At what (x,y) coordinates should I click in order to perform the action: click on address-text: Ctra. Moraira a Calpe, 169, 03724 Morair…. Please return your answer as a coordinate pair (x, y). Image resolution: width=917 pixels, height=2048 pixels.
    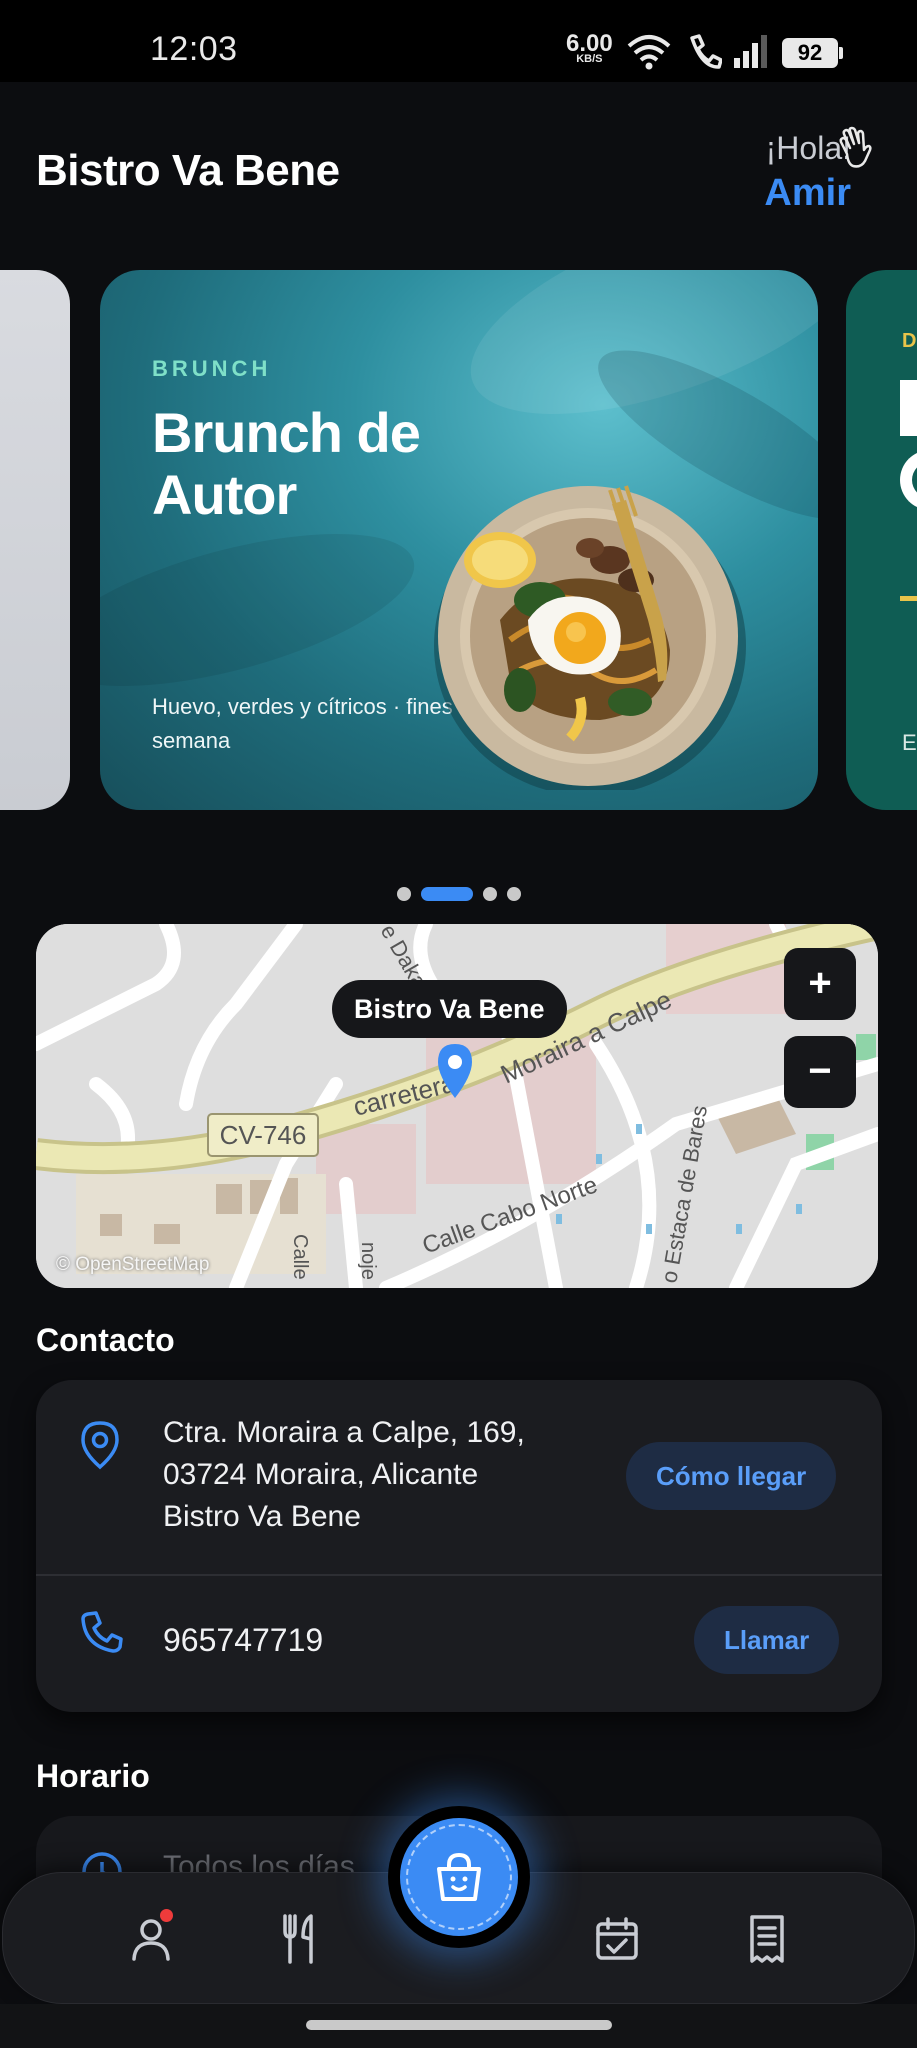
    Looking at the image, I should click on (344, 1474).